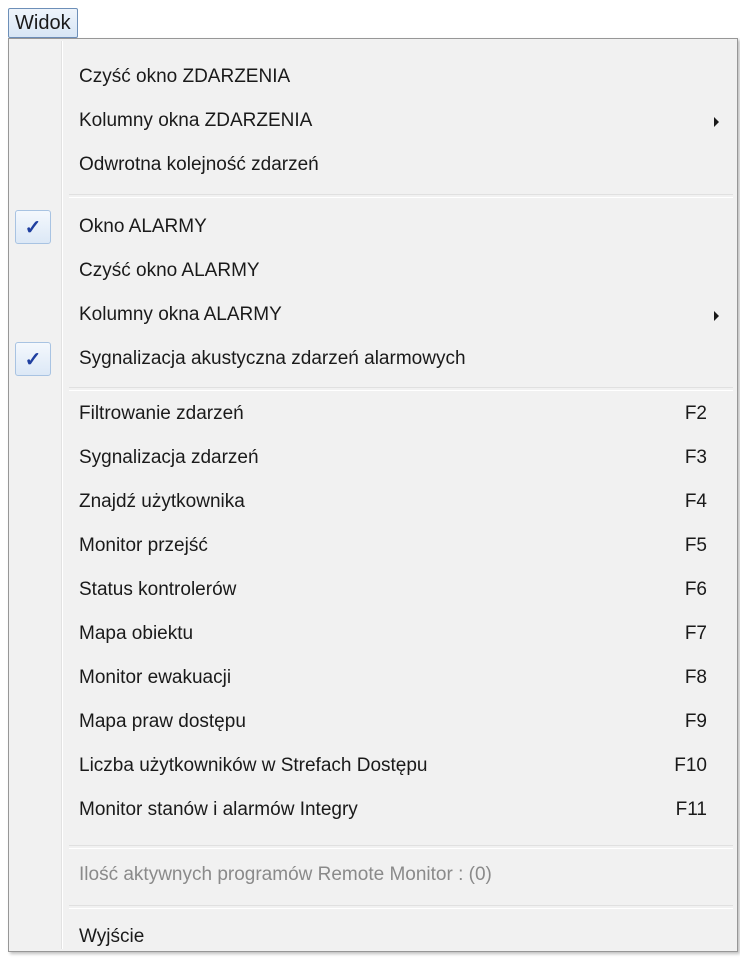 The image size is (740, 959). Describe the element at coordinates (373, 937) in the screenshot. I see `menu-item-exit: Wyjście` at that location.